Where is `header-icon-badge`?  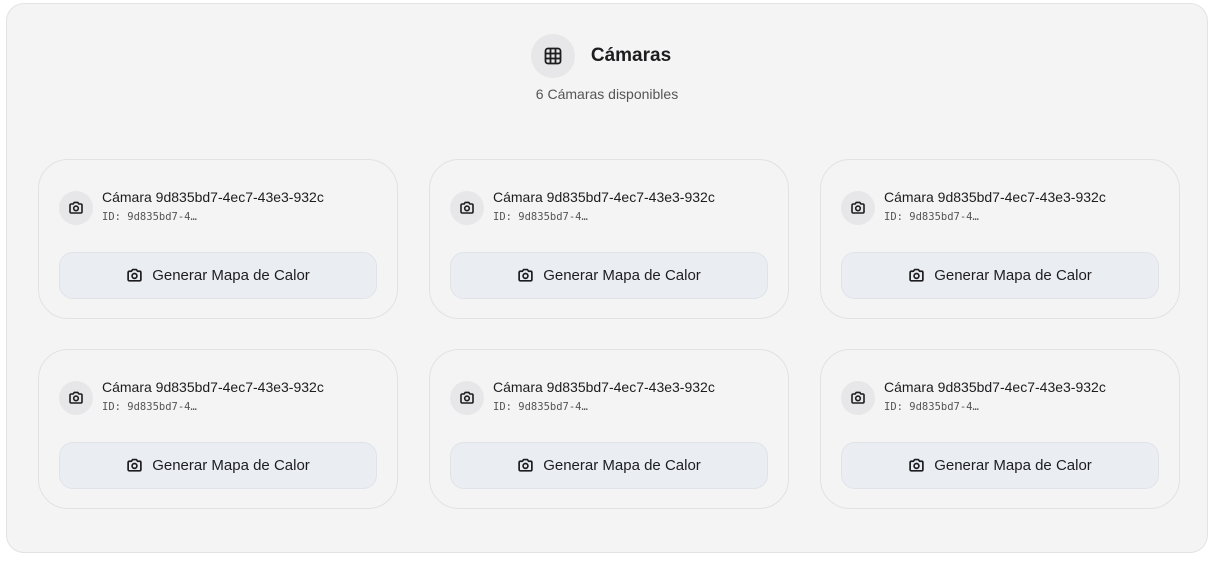
header-icon-badge is located at coordinates (552, 56).